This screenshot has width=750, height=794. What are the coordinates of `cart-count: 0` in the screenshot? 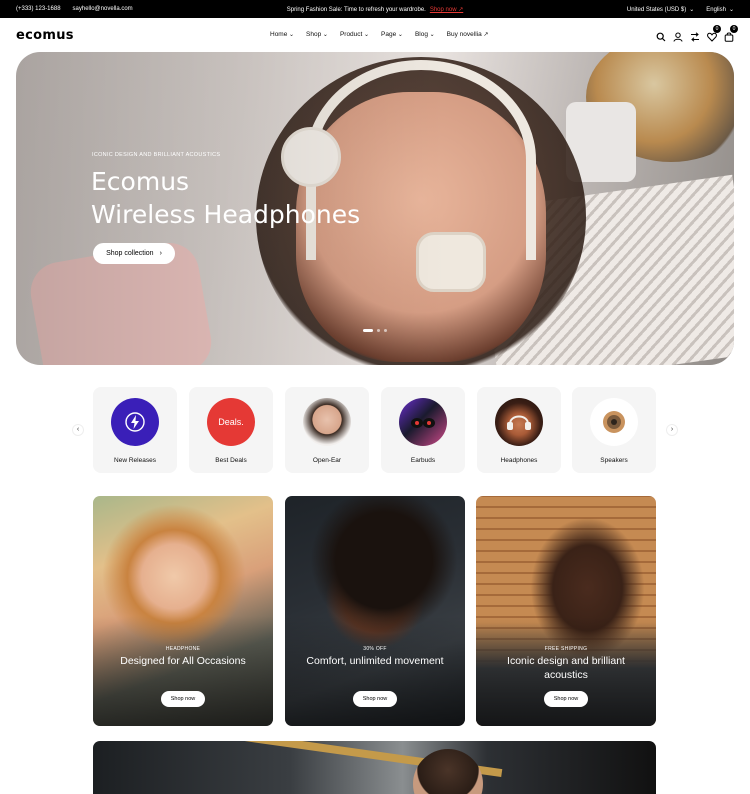 It's located at (734, 29).